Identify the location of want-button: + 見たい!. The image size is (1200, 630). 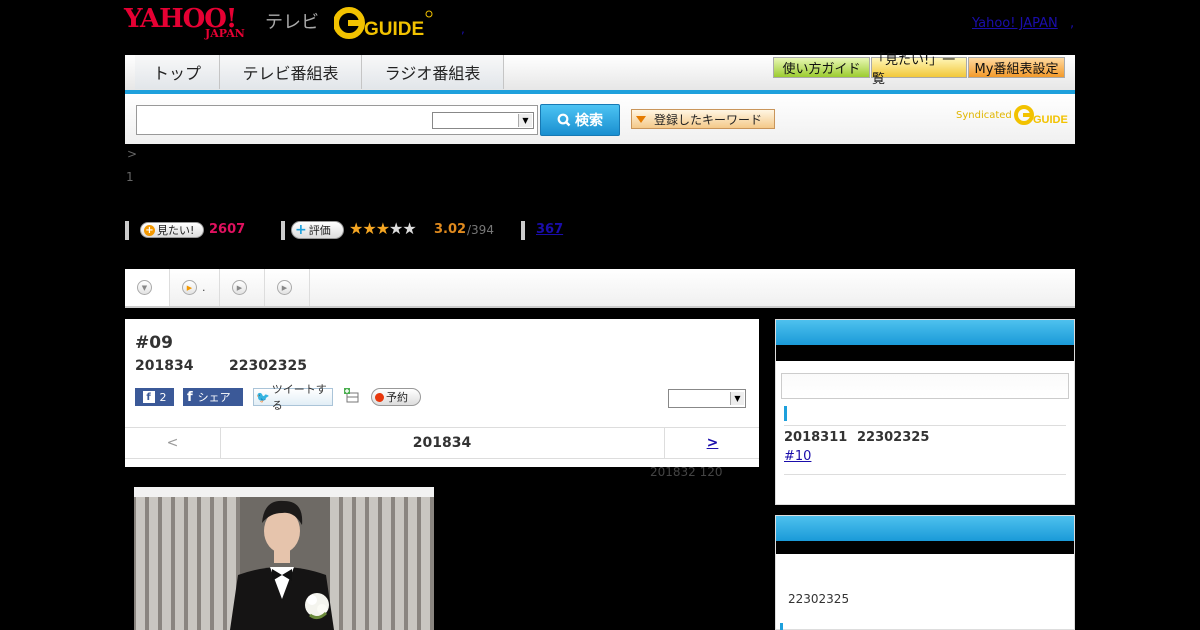
(172, 230).